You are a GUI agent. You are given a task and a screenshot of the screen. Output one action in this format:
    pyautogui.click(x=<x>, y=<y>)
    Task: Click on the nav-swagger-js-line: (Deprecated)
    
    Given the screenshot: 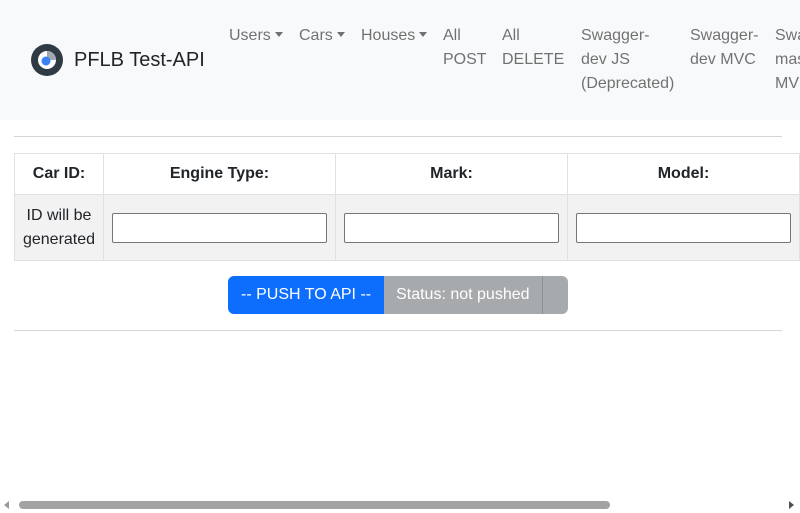 What is the action you would take?
    pyautogui.click(x=628, y=83)
    